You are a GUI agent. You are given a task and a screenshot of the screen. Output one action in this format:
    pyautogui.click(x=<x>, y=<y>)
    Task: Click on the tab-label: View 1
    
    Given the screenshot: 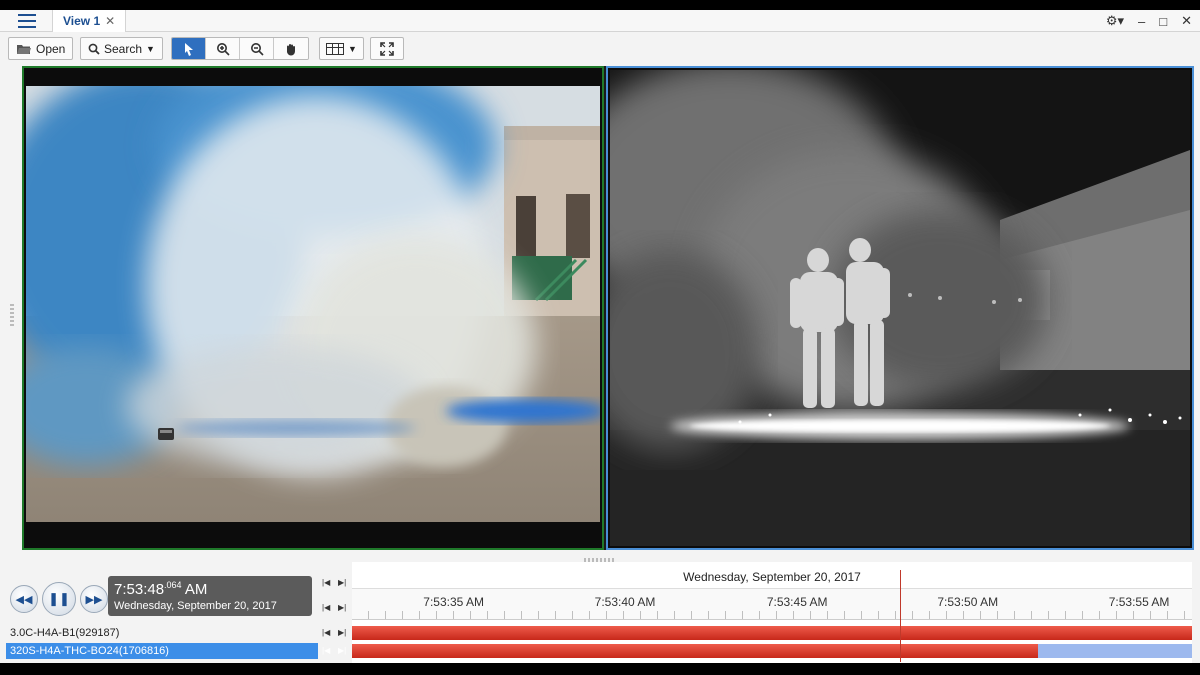 What is the action you would take?
    pyautogui.click(x=82, y=21)
    